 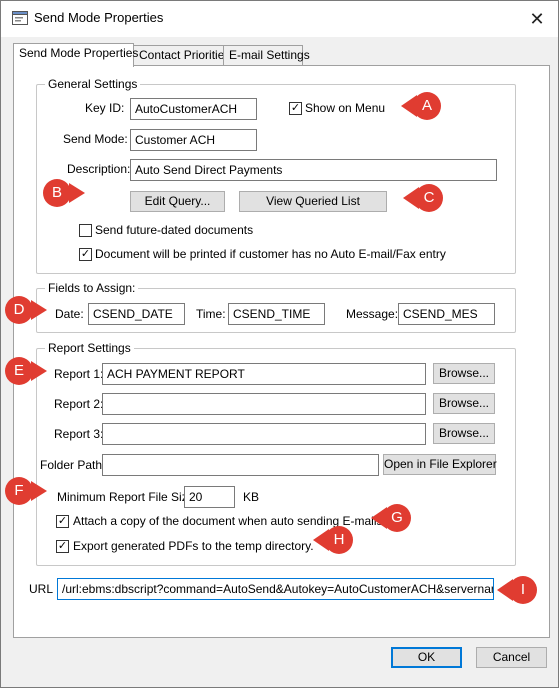 What do you see at coordinates (99, 17) in the screenshot?
I see `window-title: Send Mode Properties` at bounding box center [99, 17].